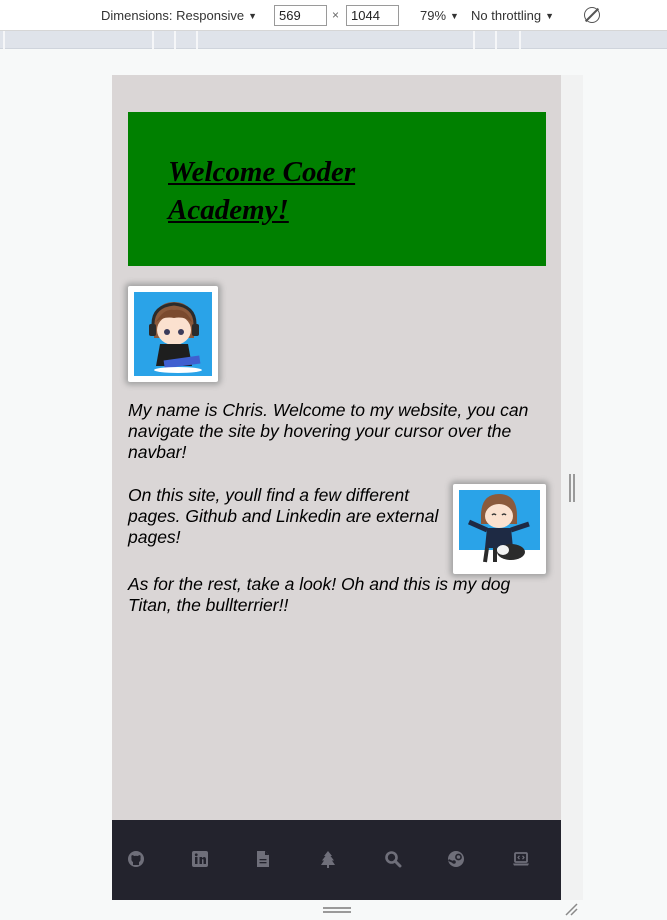 The height and width of the screenshot is (920, 667). I want to click on avatar-picture, so click(173, 334).